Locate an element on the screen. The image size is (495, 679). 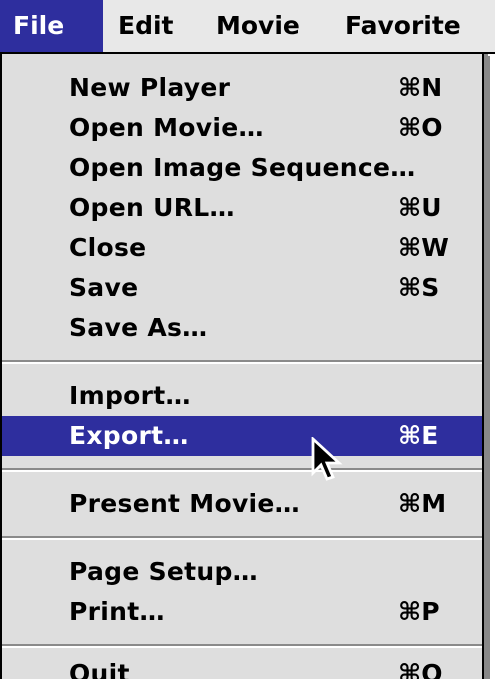
menu-item-shortcut: ⌘Q is located at coordinates (420, 669).